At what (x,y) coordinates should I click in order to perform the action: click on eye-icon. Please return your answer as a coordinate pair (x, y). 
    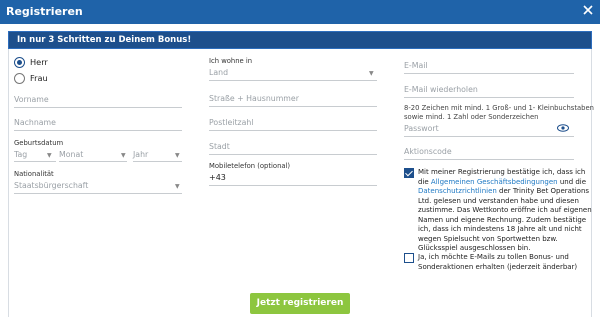
    Looking at the image, I should click on (563, 128).